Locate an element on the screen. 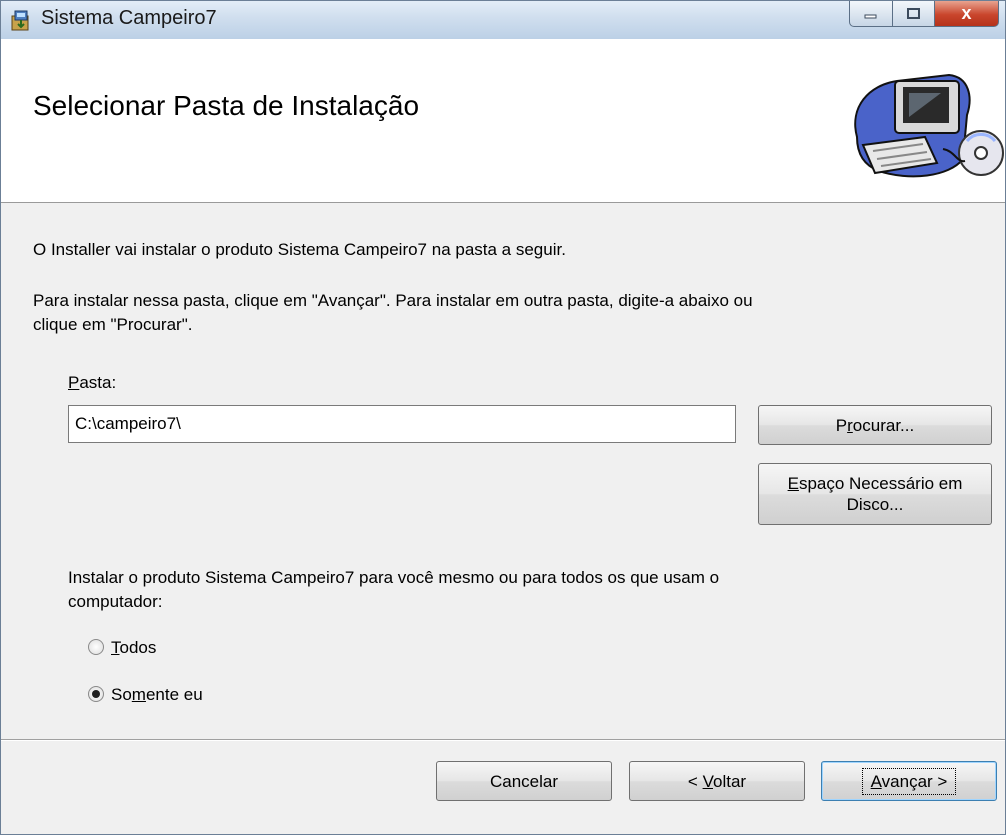  installer-icon is located at coordinates (20, 20).